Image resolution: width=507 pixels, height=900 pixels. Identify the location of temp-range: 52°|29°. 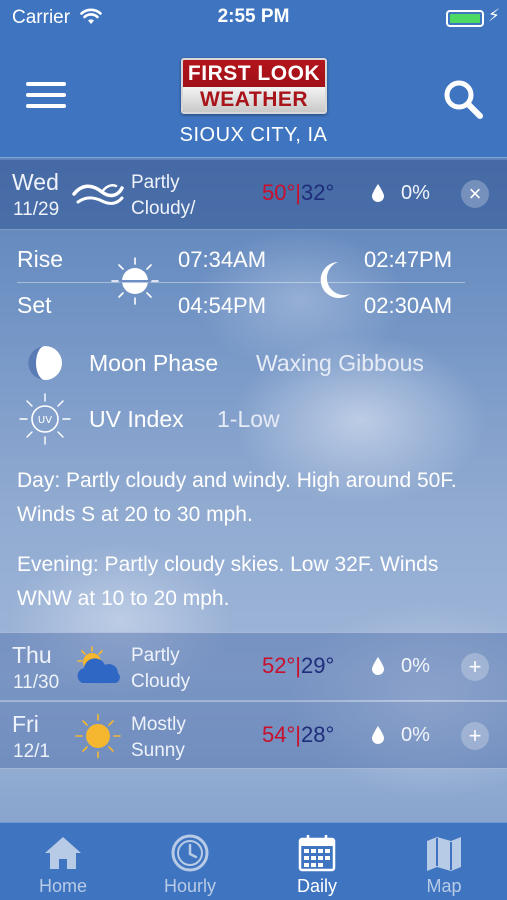
(298, 666).